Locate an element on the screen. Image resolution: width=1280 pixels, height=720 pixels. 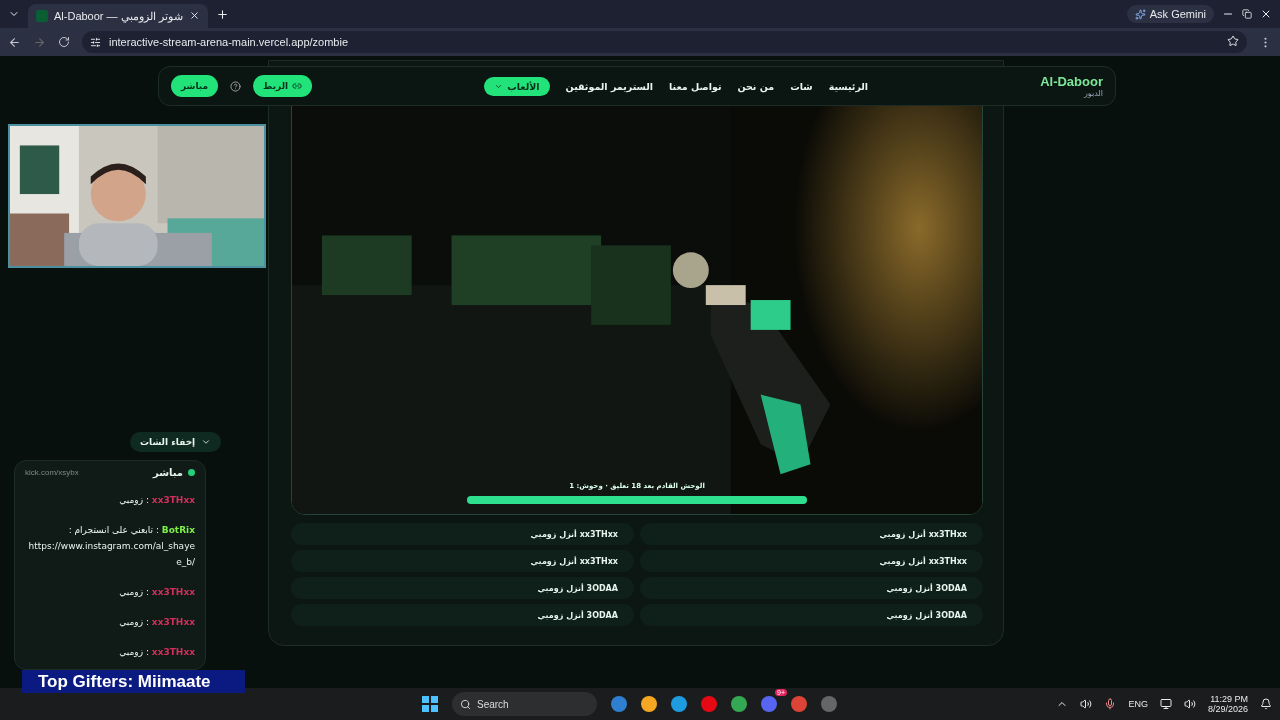
mic-icon is located at coordinates (1110, 704).